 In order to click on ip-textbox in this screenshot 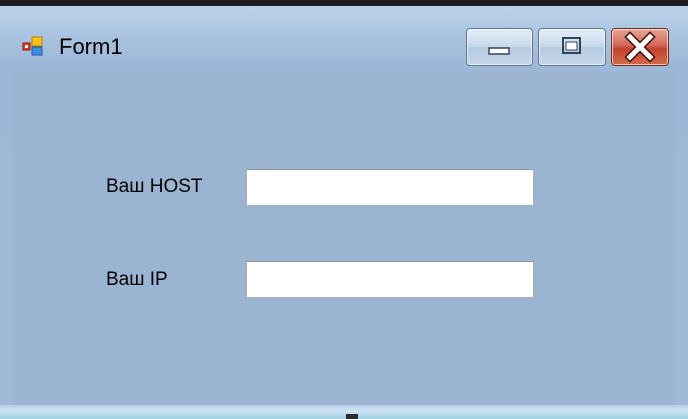, I will do `click(390, 279)`.